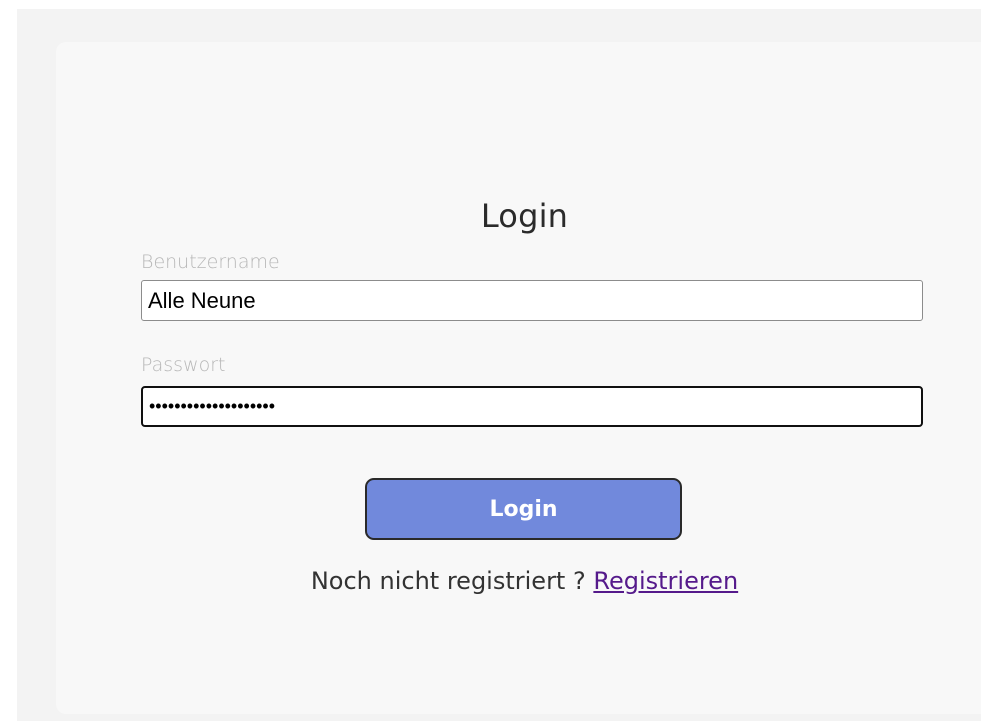 The image size is (981, 721). What do you see at coordinates (183, 365) in the screenshot?
I see `password-label: Passwort` at bounding box center [183, 365].